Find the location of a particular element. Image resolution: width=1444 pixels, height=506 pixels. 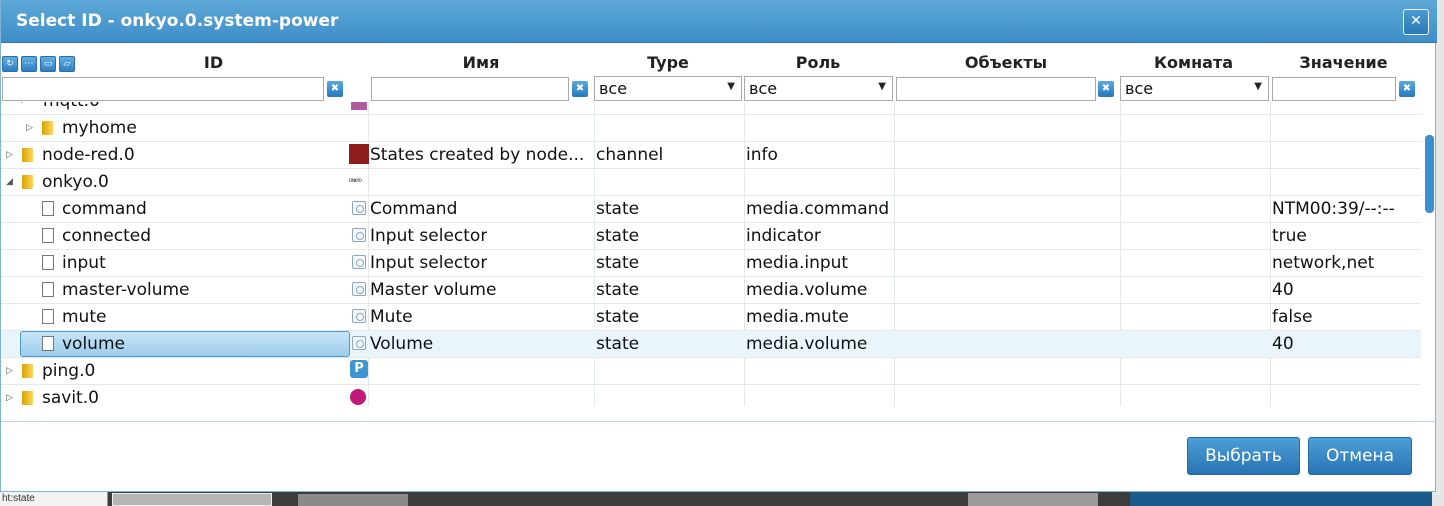

row-value: NTM00:39/--:-- is located at coordinates (1333, 209).